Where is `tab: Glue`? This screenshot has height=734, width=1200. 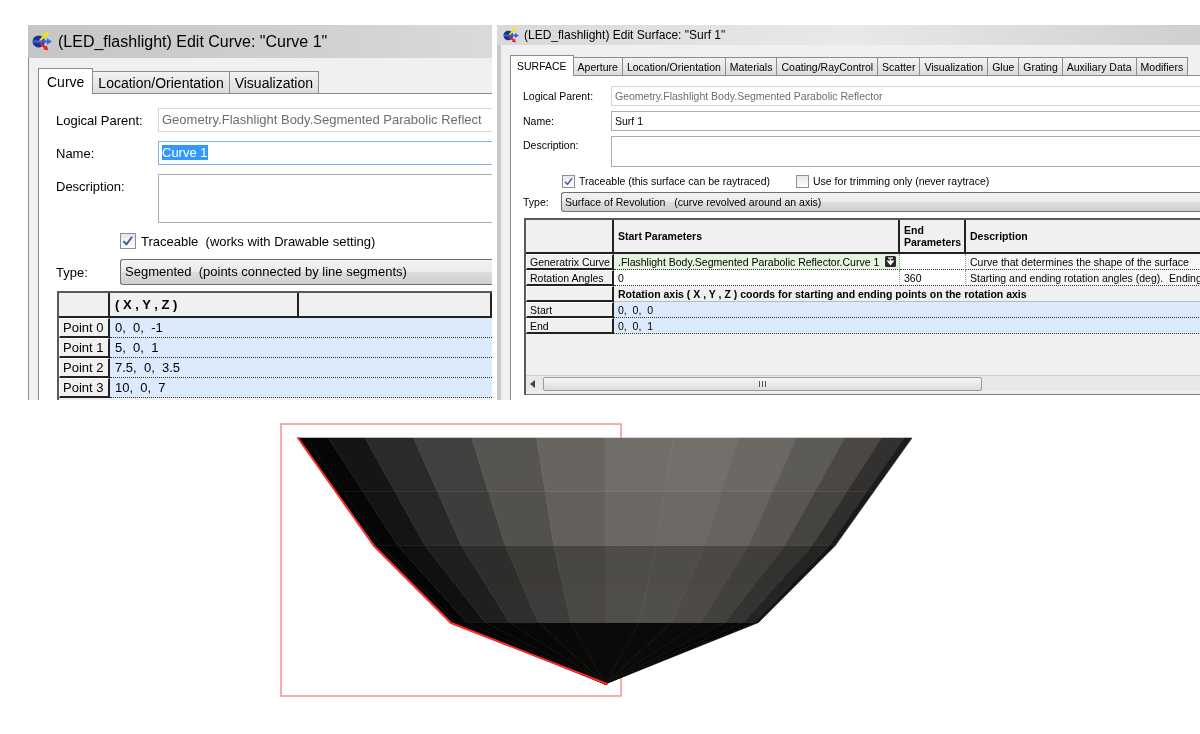 tab: Glue is located at coordinates (1003, 66).